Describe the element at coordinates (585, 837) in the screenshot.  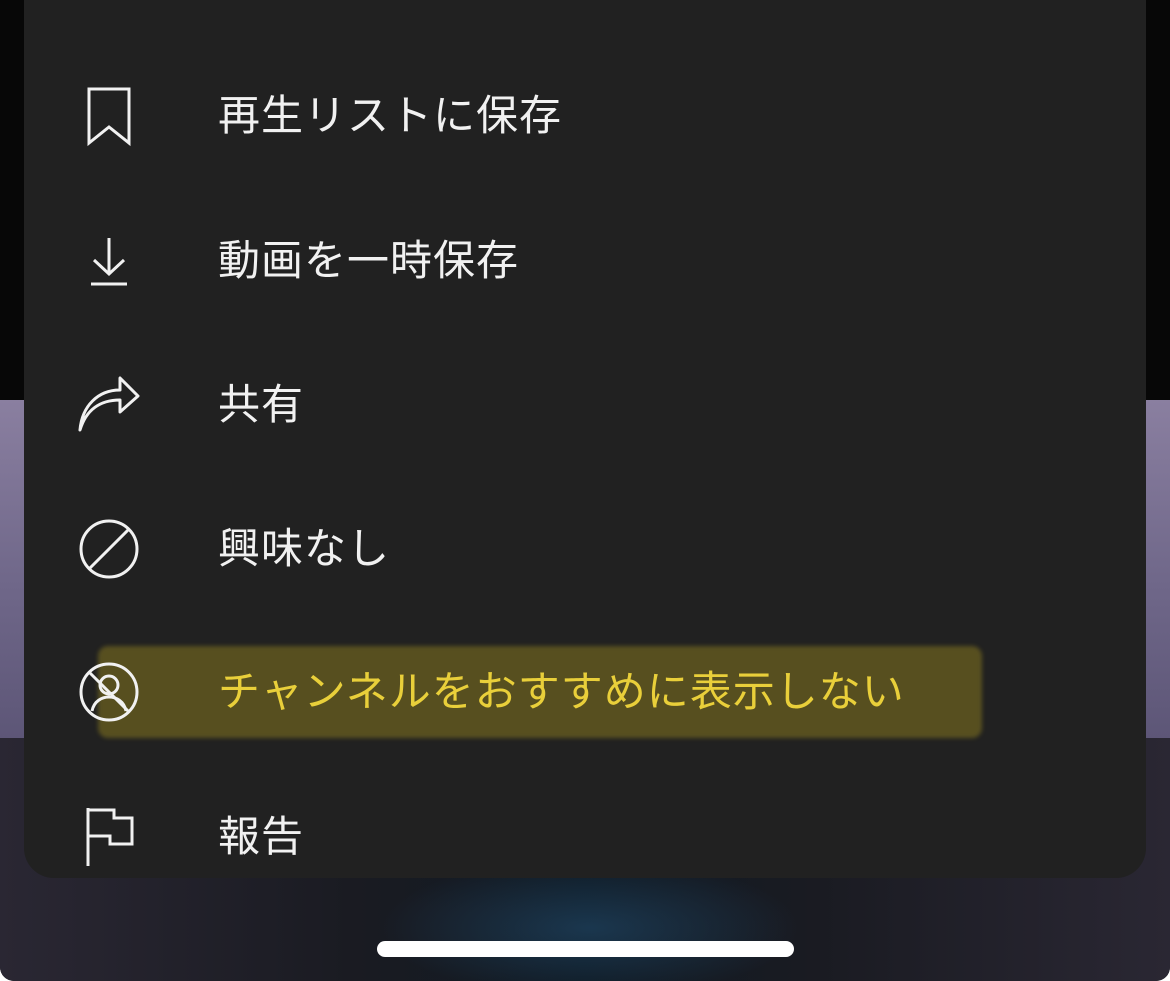
I see `menu-item-report: 報告` at that location.